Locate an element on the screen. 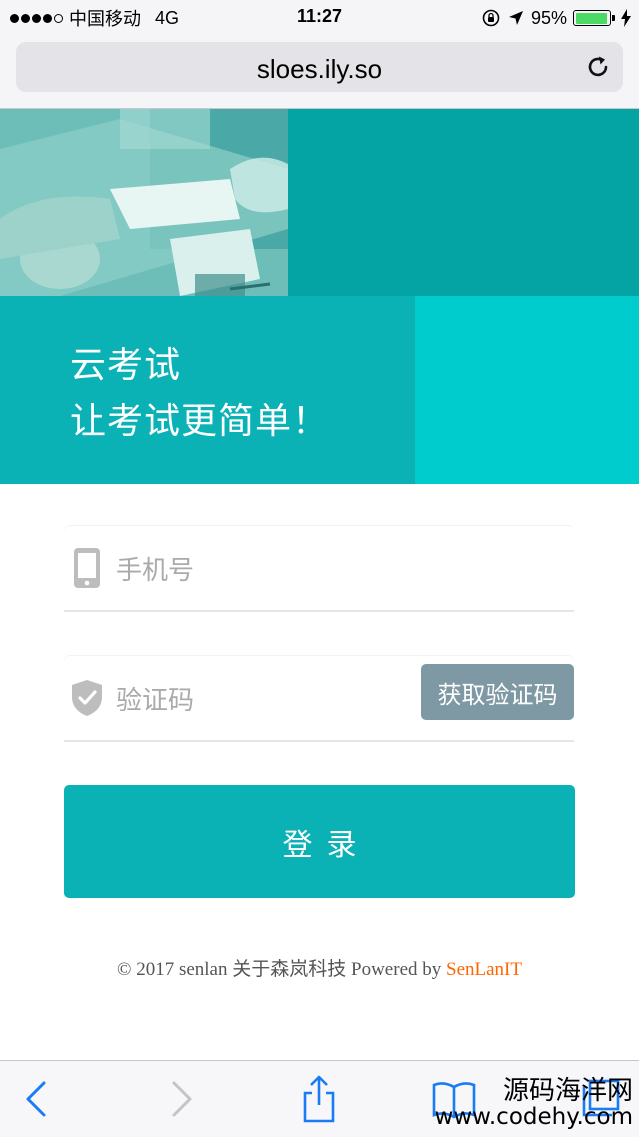 This screenshot has width=639, height=1137. login-button: 登录 is located at coordinates (319, 841).